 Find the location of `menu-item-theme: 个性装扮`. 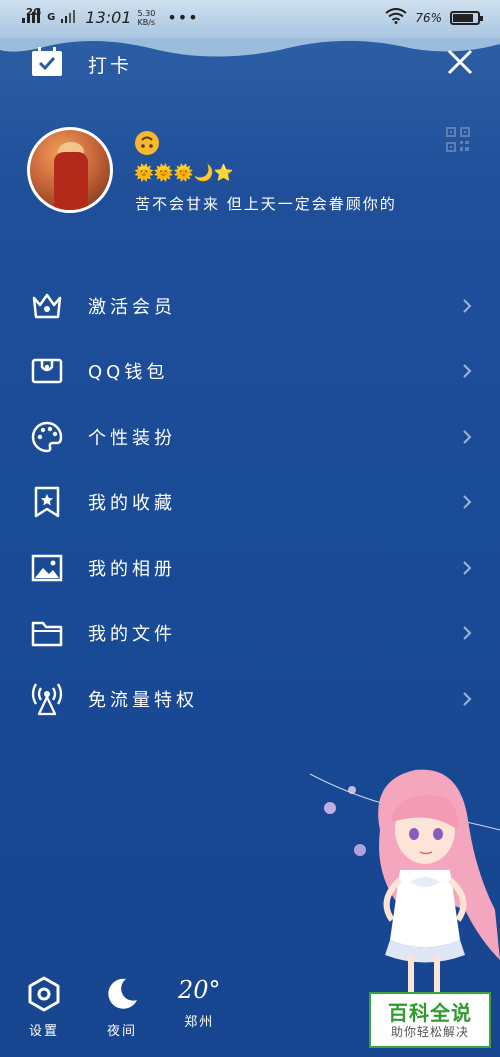

menu-item-theme: 个性装扮 is located at coordinates (250, 437).